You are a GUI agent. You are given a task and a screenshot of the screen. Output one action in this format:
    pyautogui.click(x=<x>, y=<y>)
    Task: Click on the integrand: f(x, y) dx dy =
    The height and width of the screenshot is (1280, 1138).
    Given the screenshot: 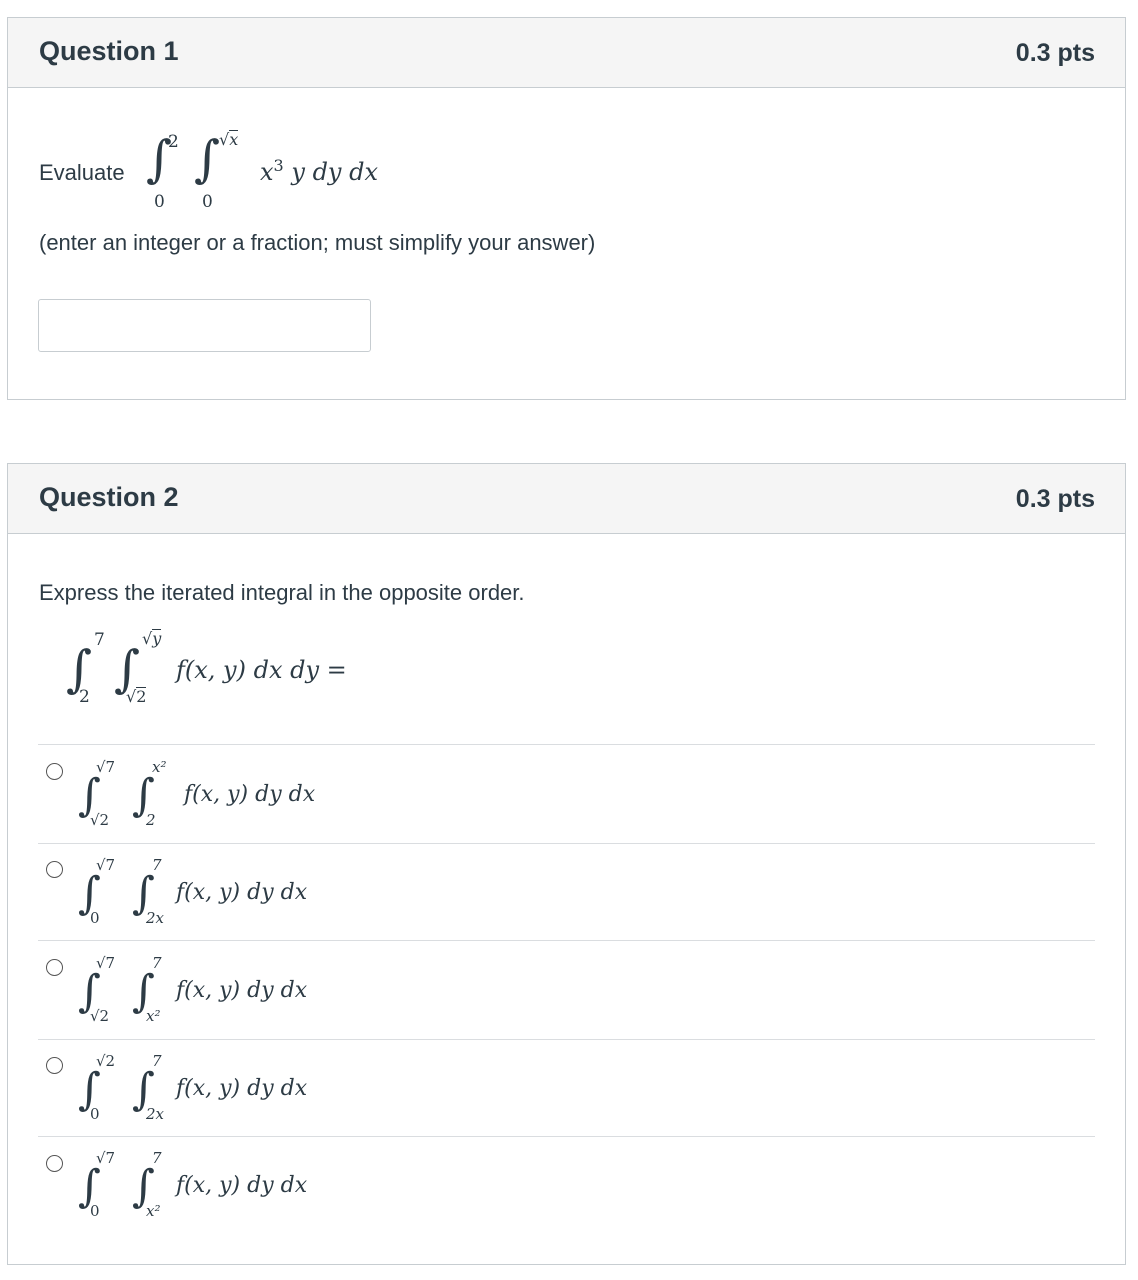 What is the action you would take?
    pyautogui.click(x=261, y=670)
    